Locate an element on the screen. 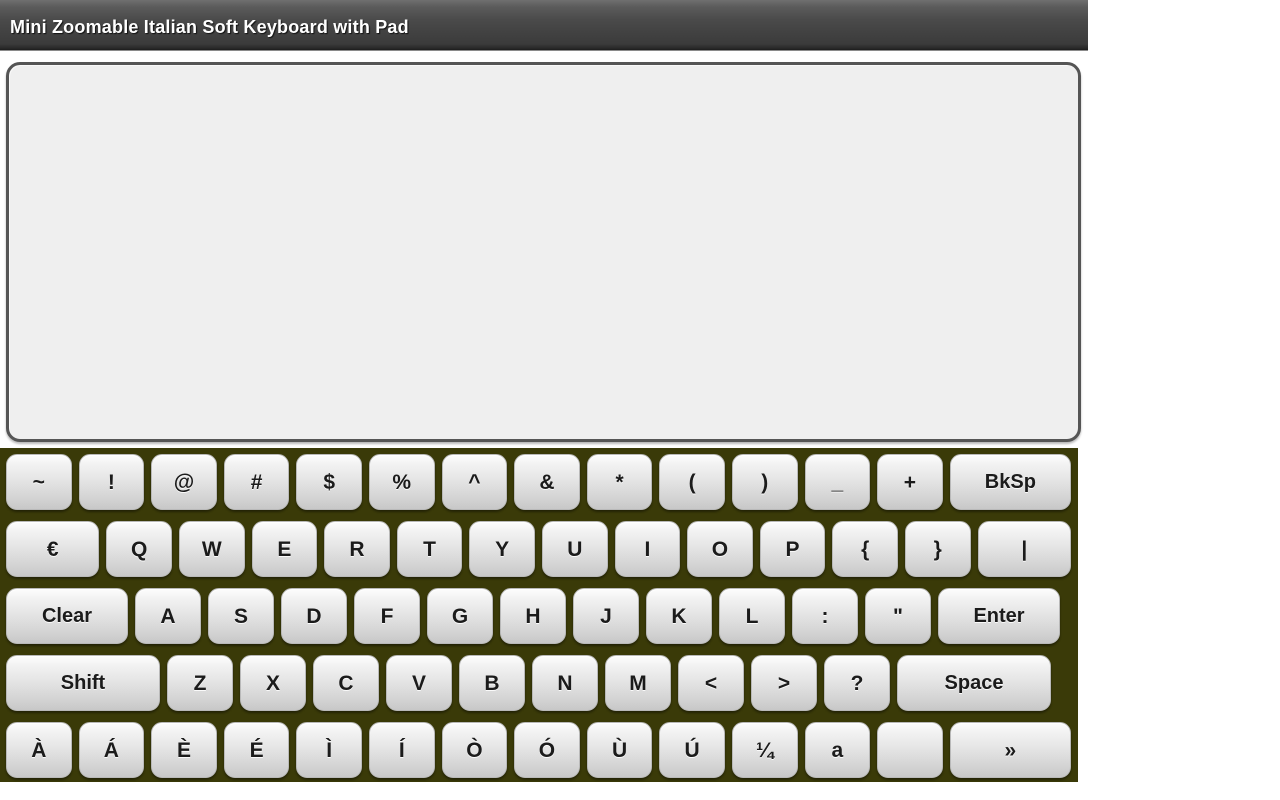 The width and height of the screenshot is (1280, 800). key-backspace: BkSp is located at coordinates (1010, 482).